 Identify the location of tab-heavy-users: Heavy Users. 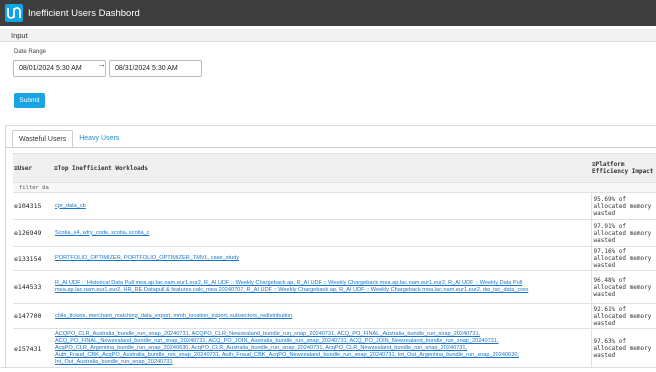
(99, 139).